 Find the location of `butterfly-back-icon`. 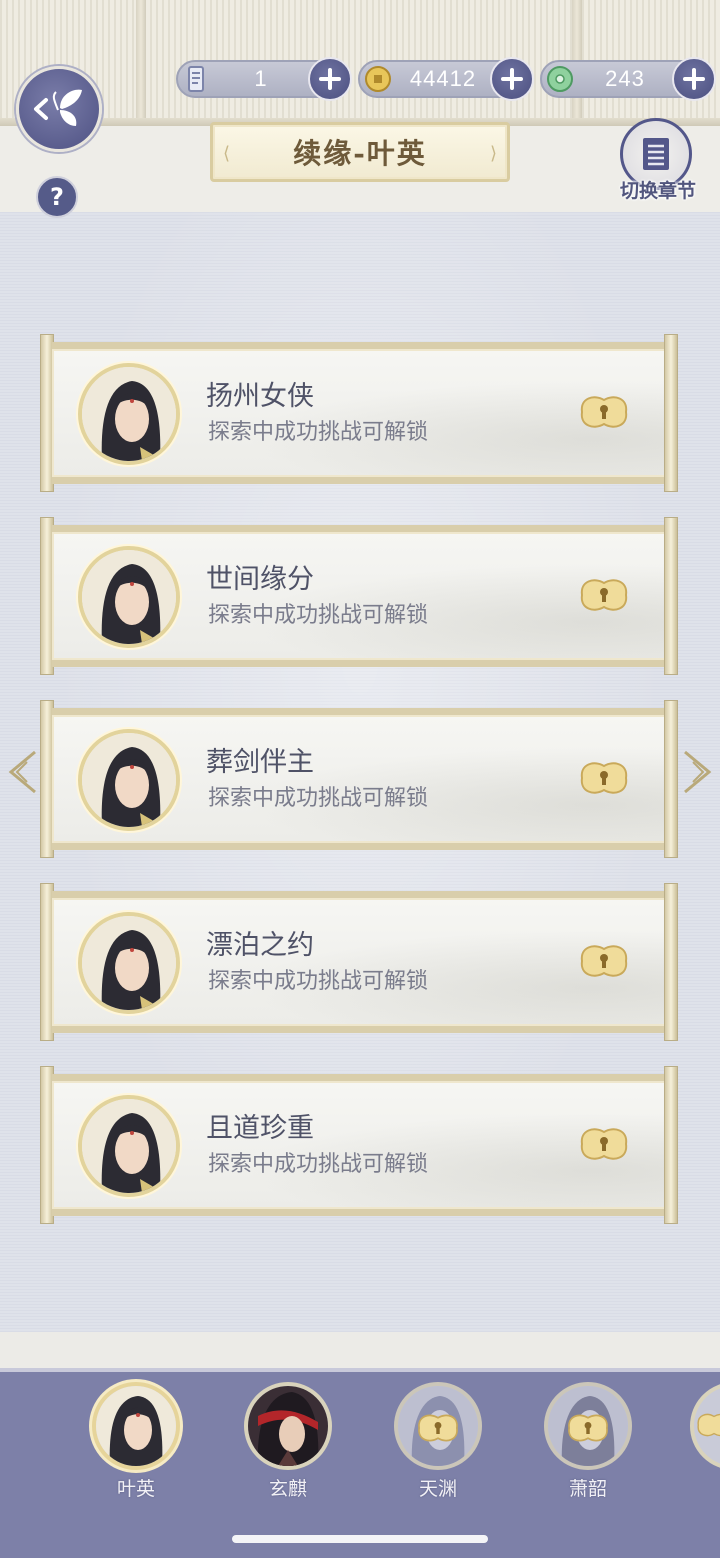

butterfly-back-icon is located at coordinates (58, 107).